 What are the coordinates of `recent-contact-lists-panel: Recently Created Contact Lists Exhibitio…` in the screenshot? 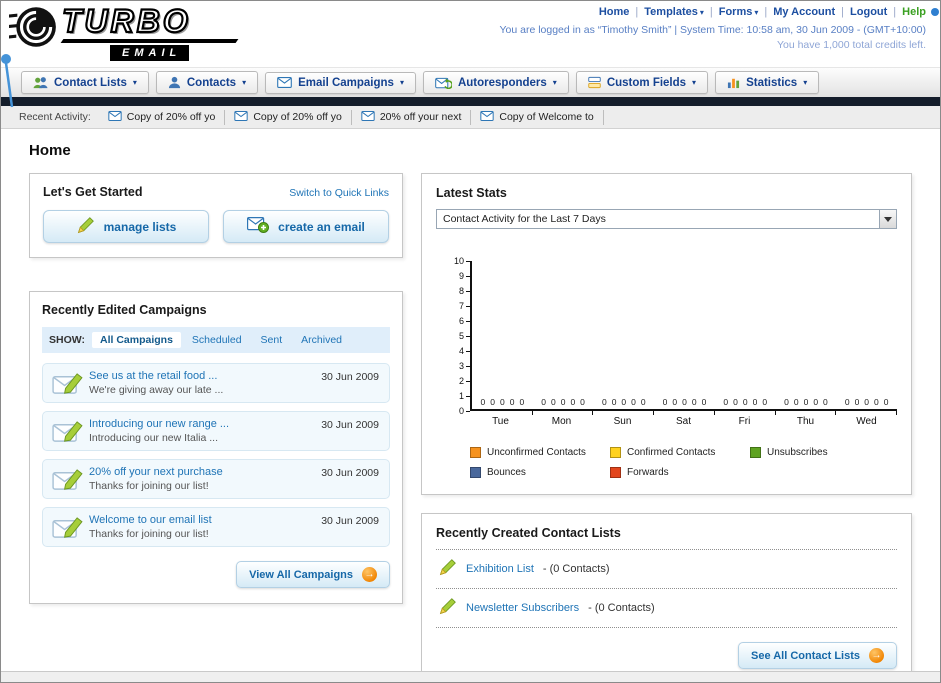 It's located at (666, 597).